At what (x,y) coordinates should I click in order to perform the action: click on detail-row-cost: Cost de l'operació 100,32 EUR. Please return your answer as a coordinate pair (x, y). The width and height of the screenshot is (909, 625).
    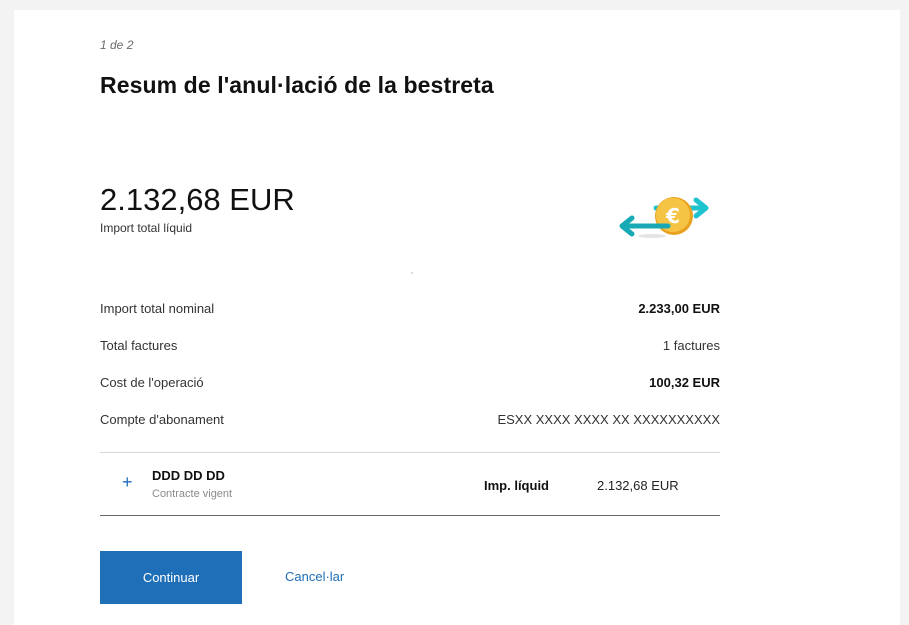
    Looking at the image, I should click on (410, 382).